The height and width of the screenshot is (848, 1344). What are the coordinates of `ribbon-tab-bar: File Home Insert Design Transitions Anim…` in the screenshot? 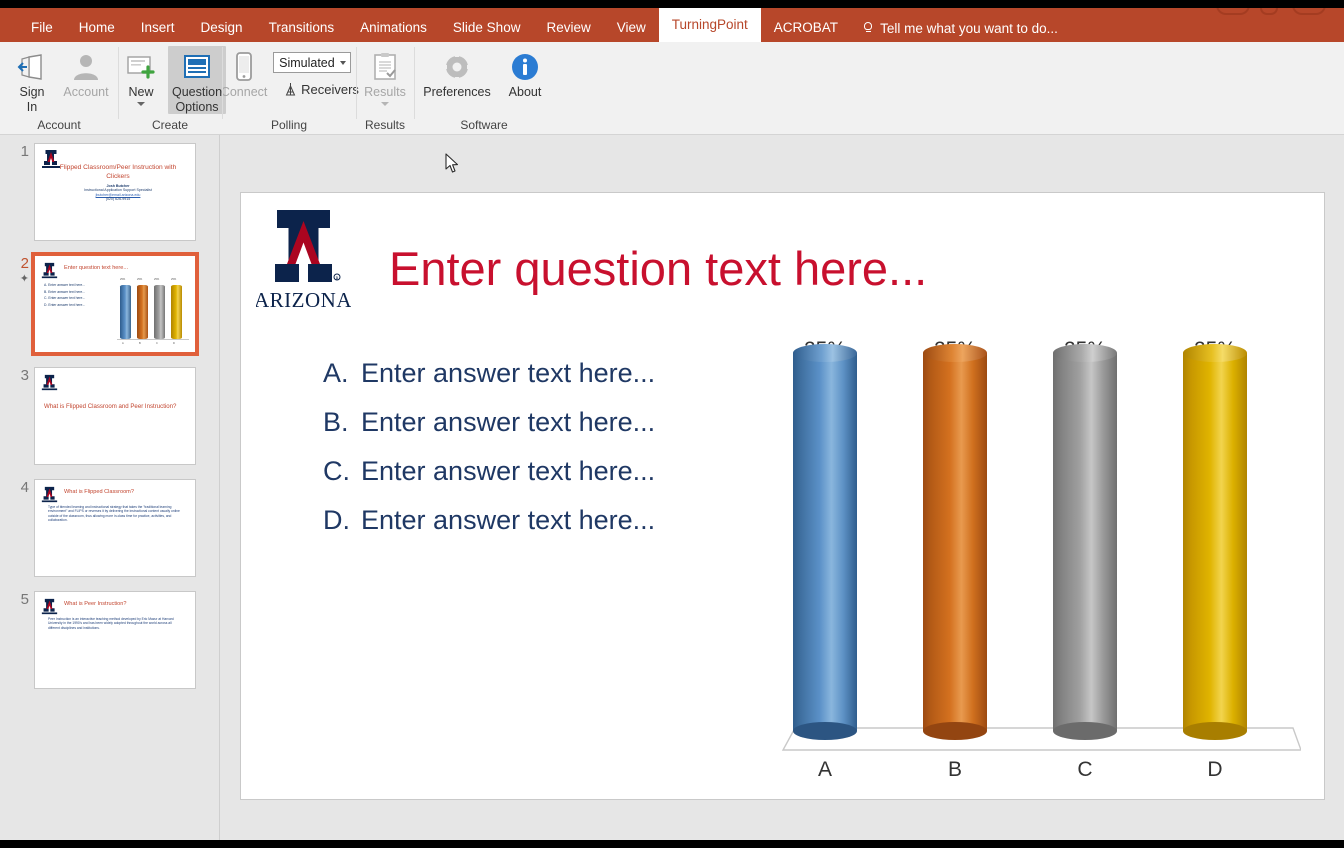 It's located at (672, 25).